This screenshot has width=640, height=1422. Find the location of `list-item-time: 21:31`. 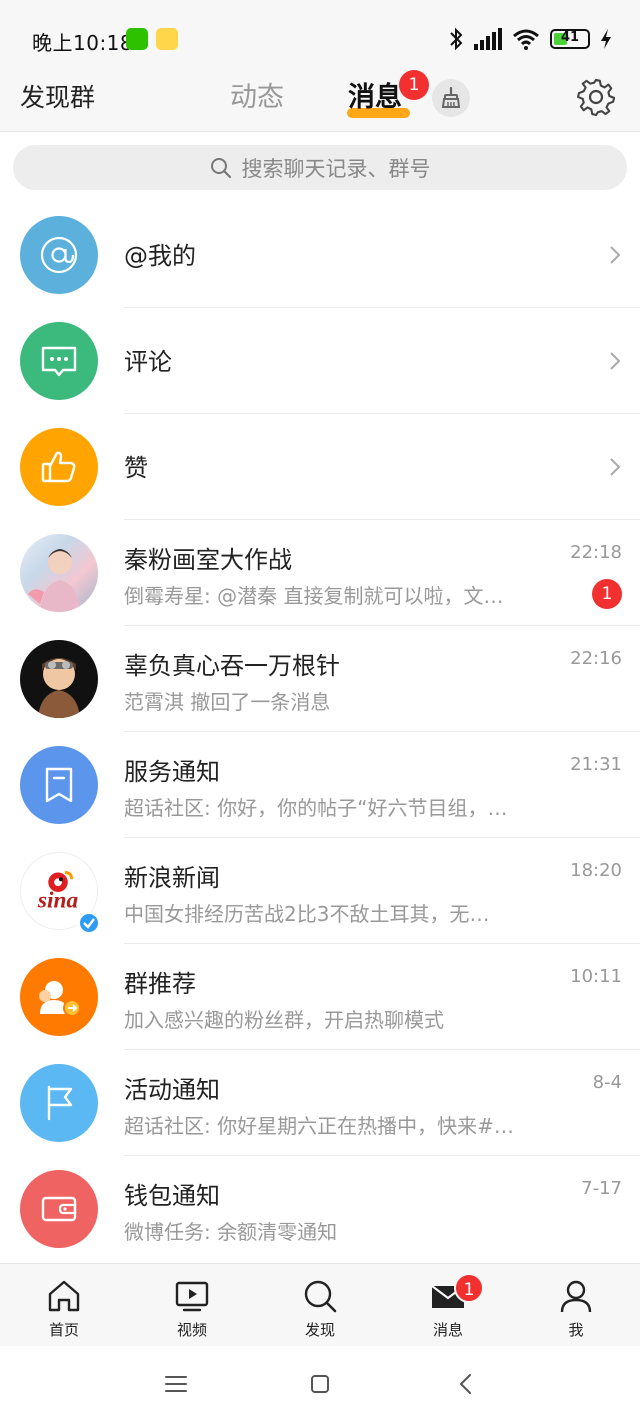

list-item-time: 21:31 is located at coordinates (596, 764).